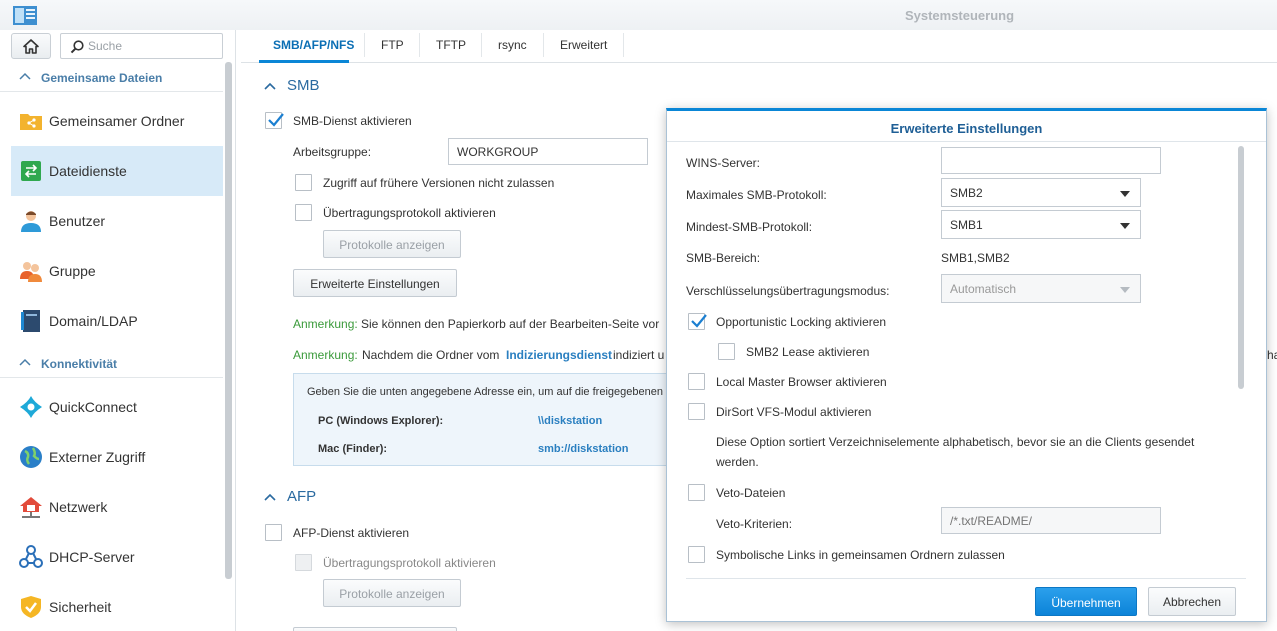 This screenshot has width=1277, height=631. I want to click on dialog-scrollbar, so click(1241, 267).